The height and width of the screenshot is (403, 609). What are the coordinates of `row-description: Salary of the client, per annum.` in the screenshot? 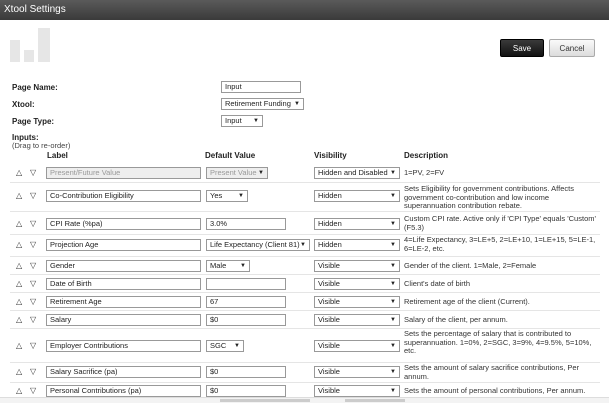 It's located at (456, 319).